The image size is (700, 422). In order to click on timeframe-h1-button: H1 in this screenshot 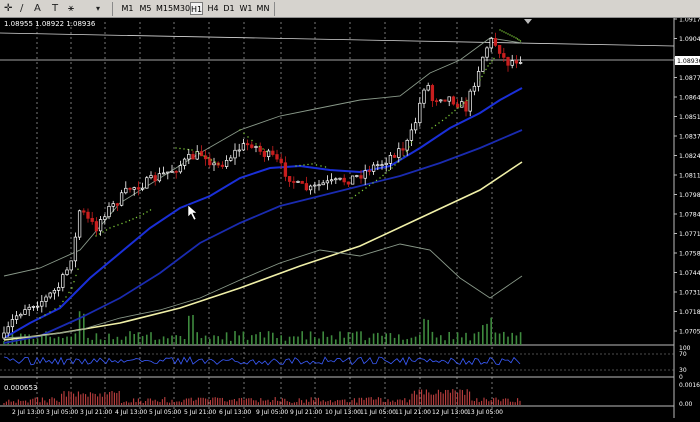, I will do `click(196, 8)`.